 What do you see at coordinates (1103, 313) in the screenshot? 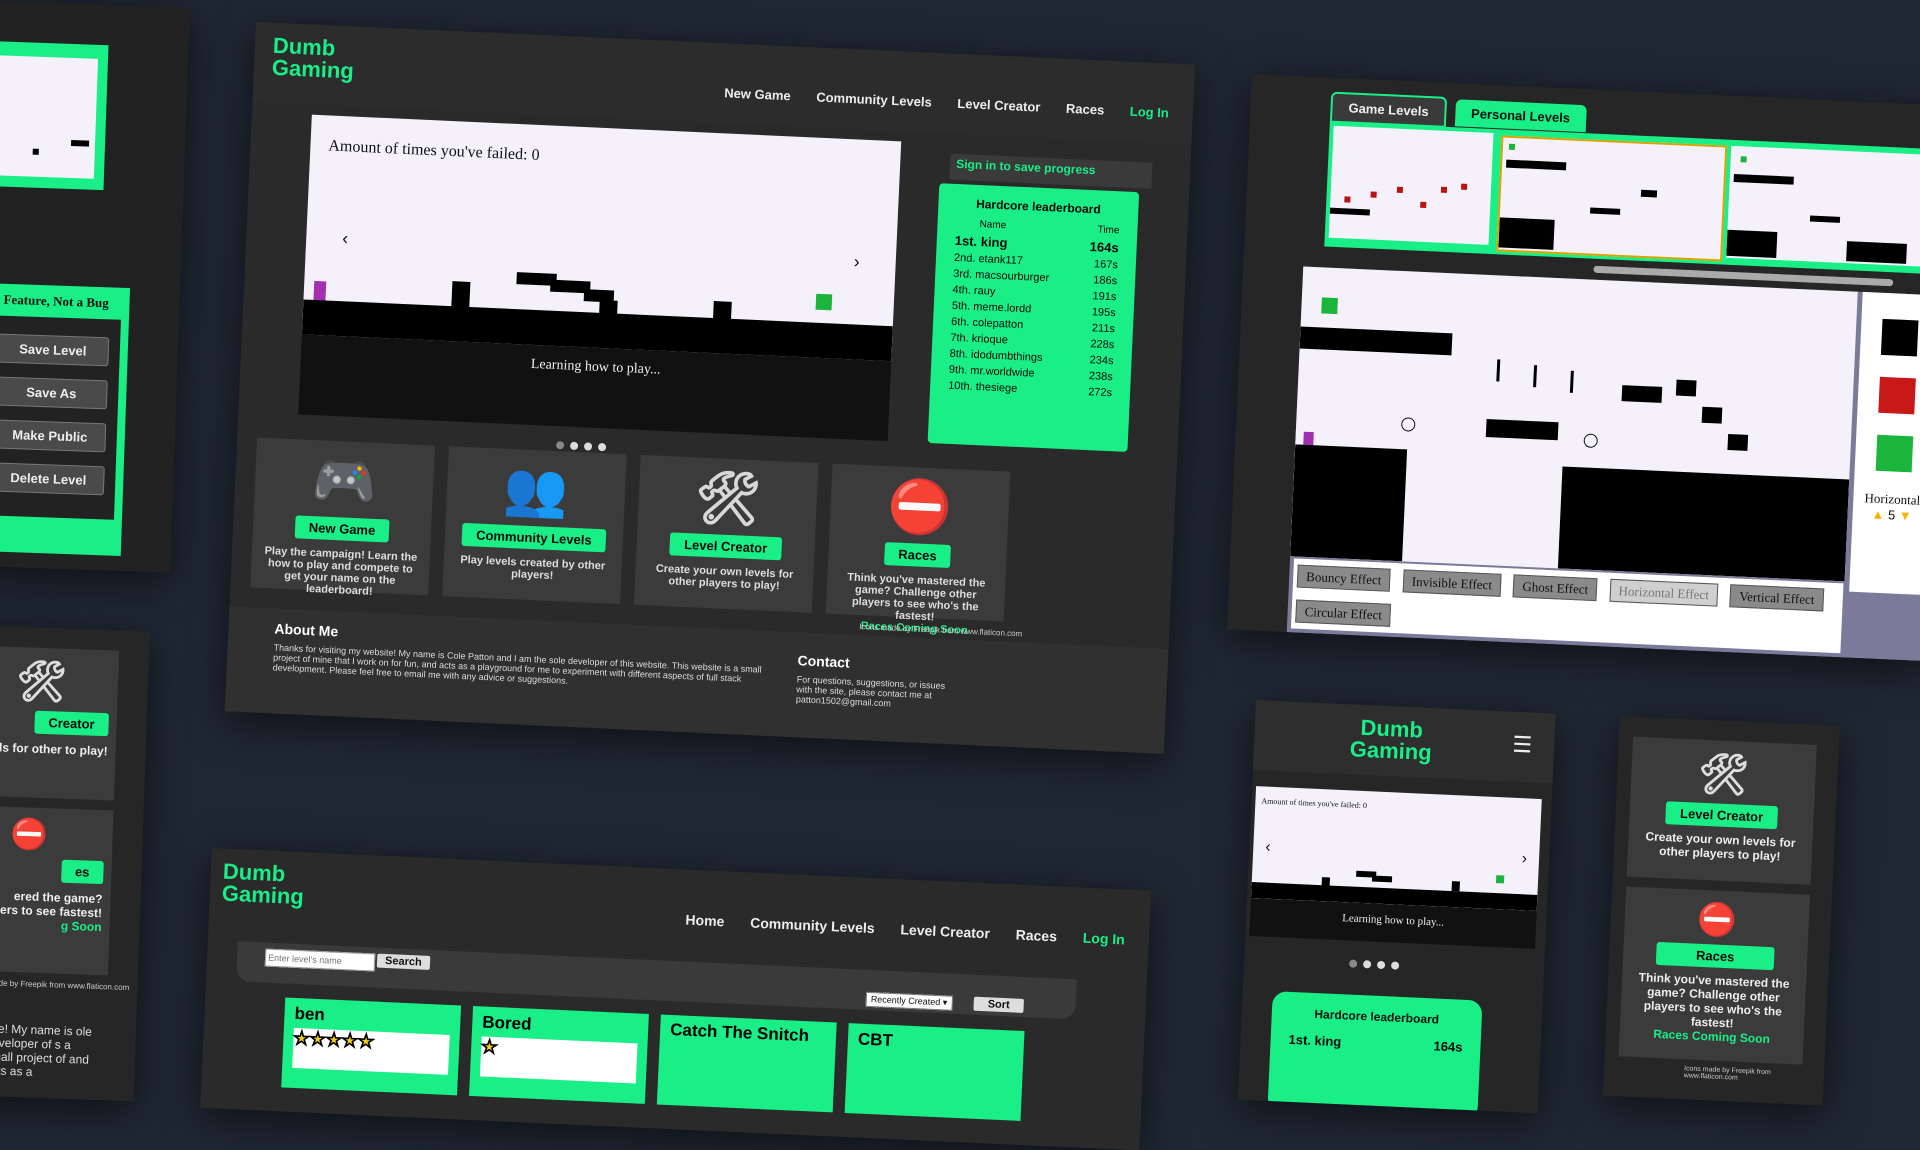
I see `leaderboard-player-time: 195s` at bounding box center [1103, 313].